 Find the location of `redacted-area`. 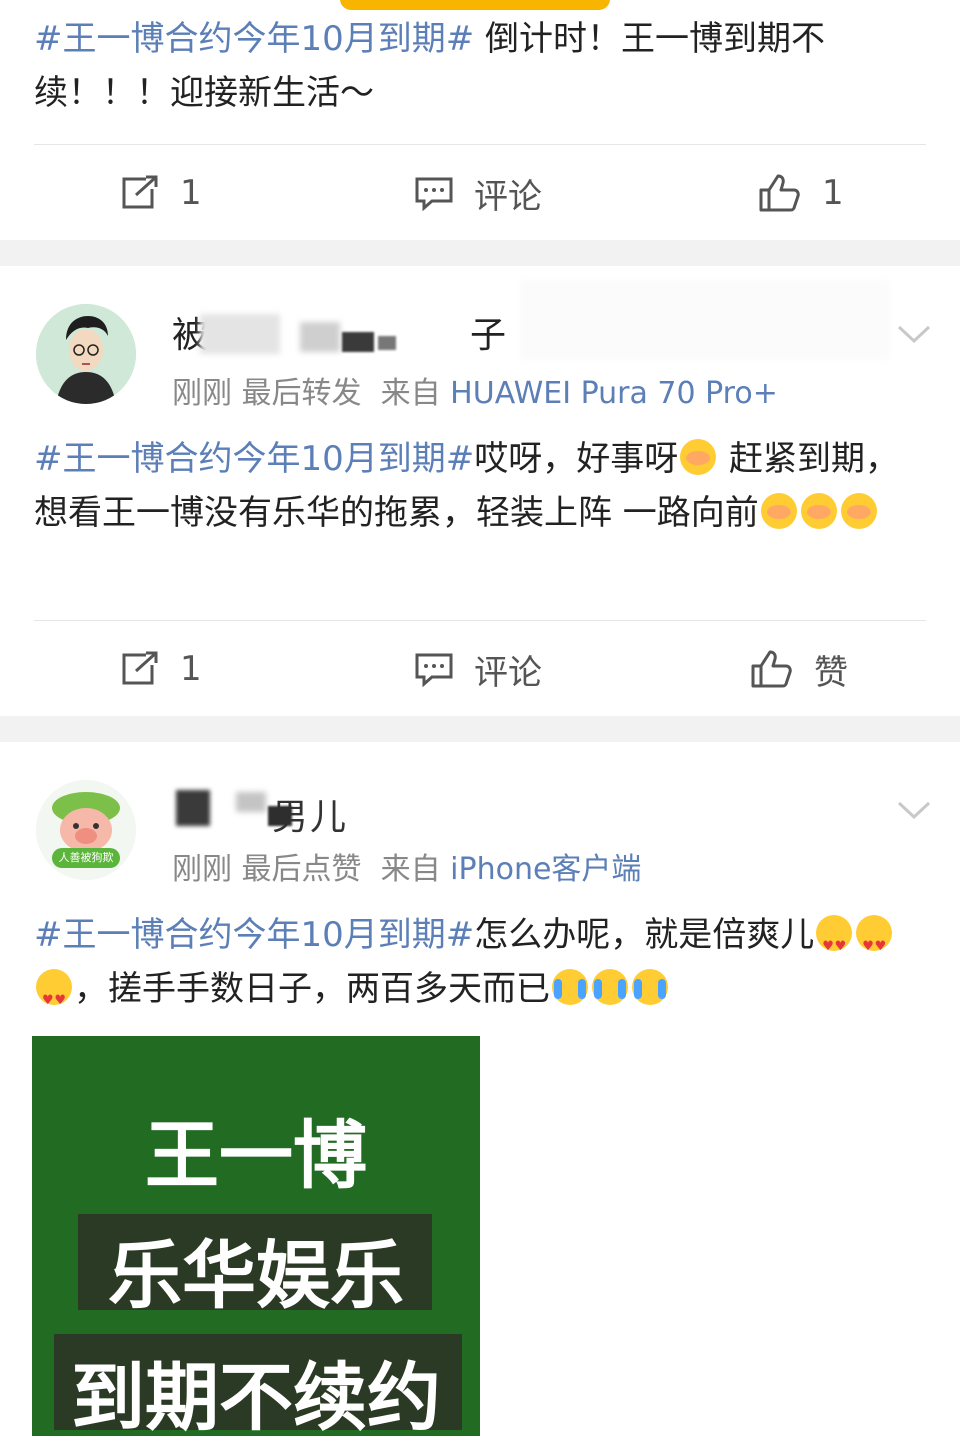

redacted-area is located at coordinates (705, 320).